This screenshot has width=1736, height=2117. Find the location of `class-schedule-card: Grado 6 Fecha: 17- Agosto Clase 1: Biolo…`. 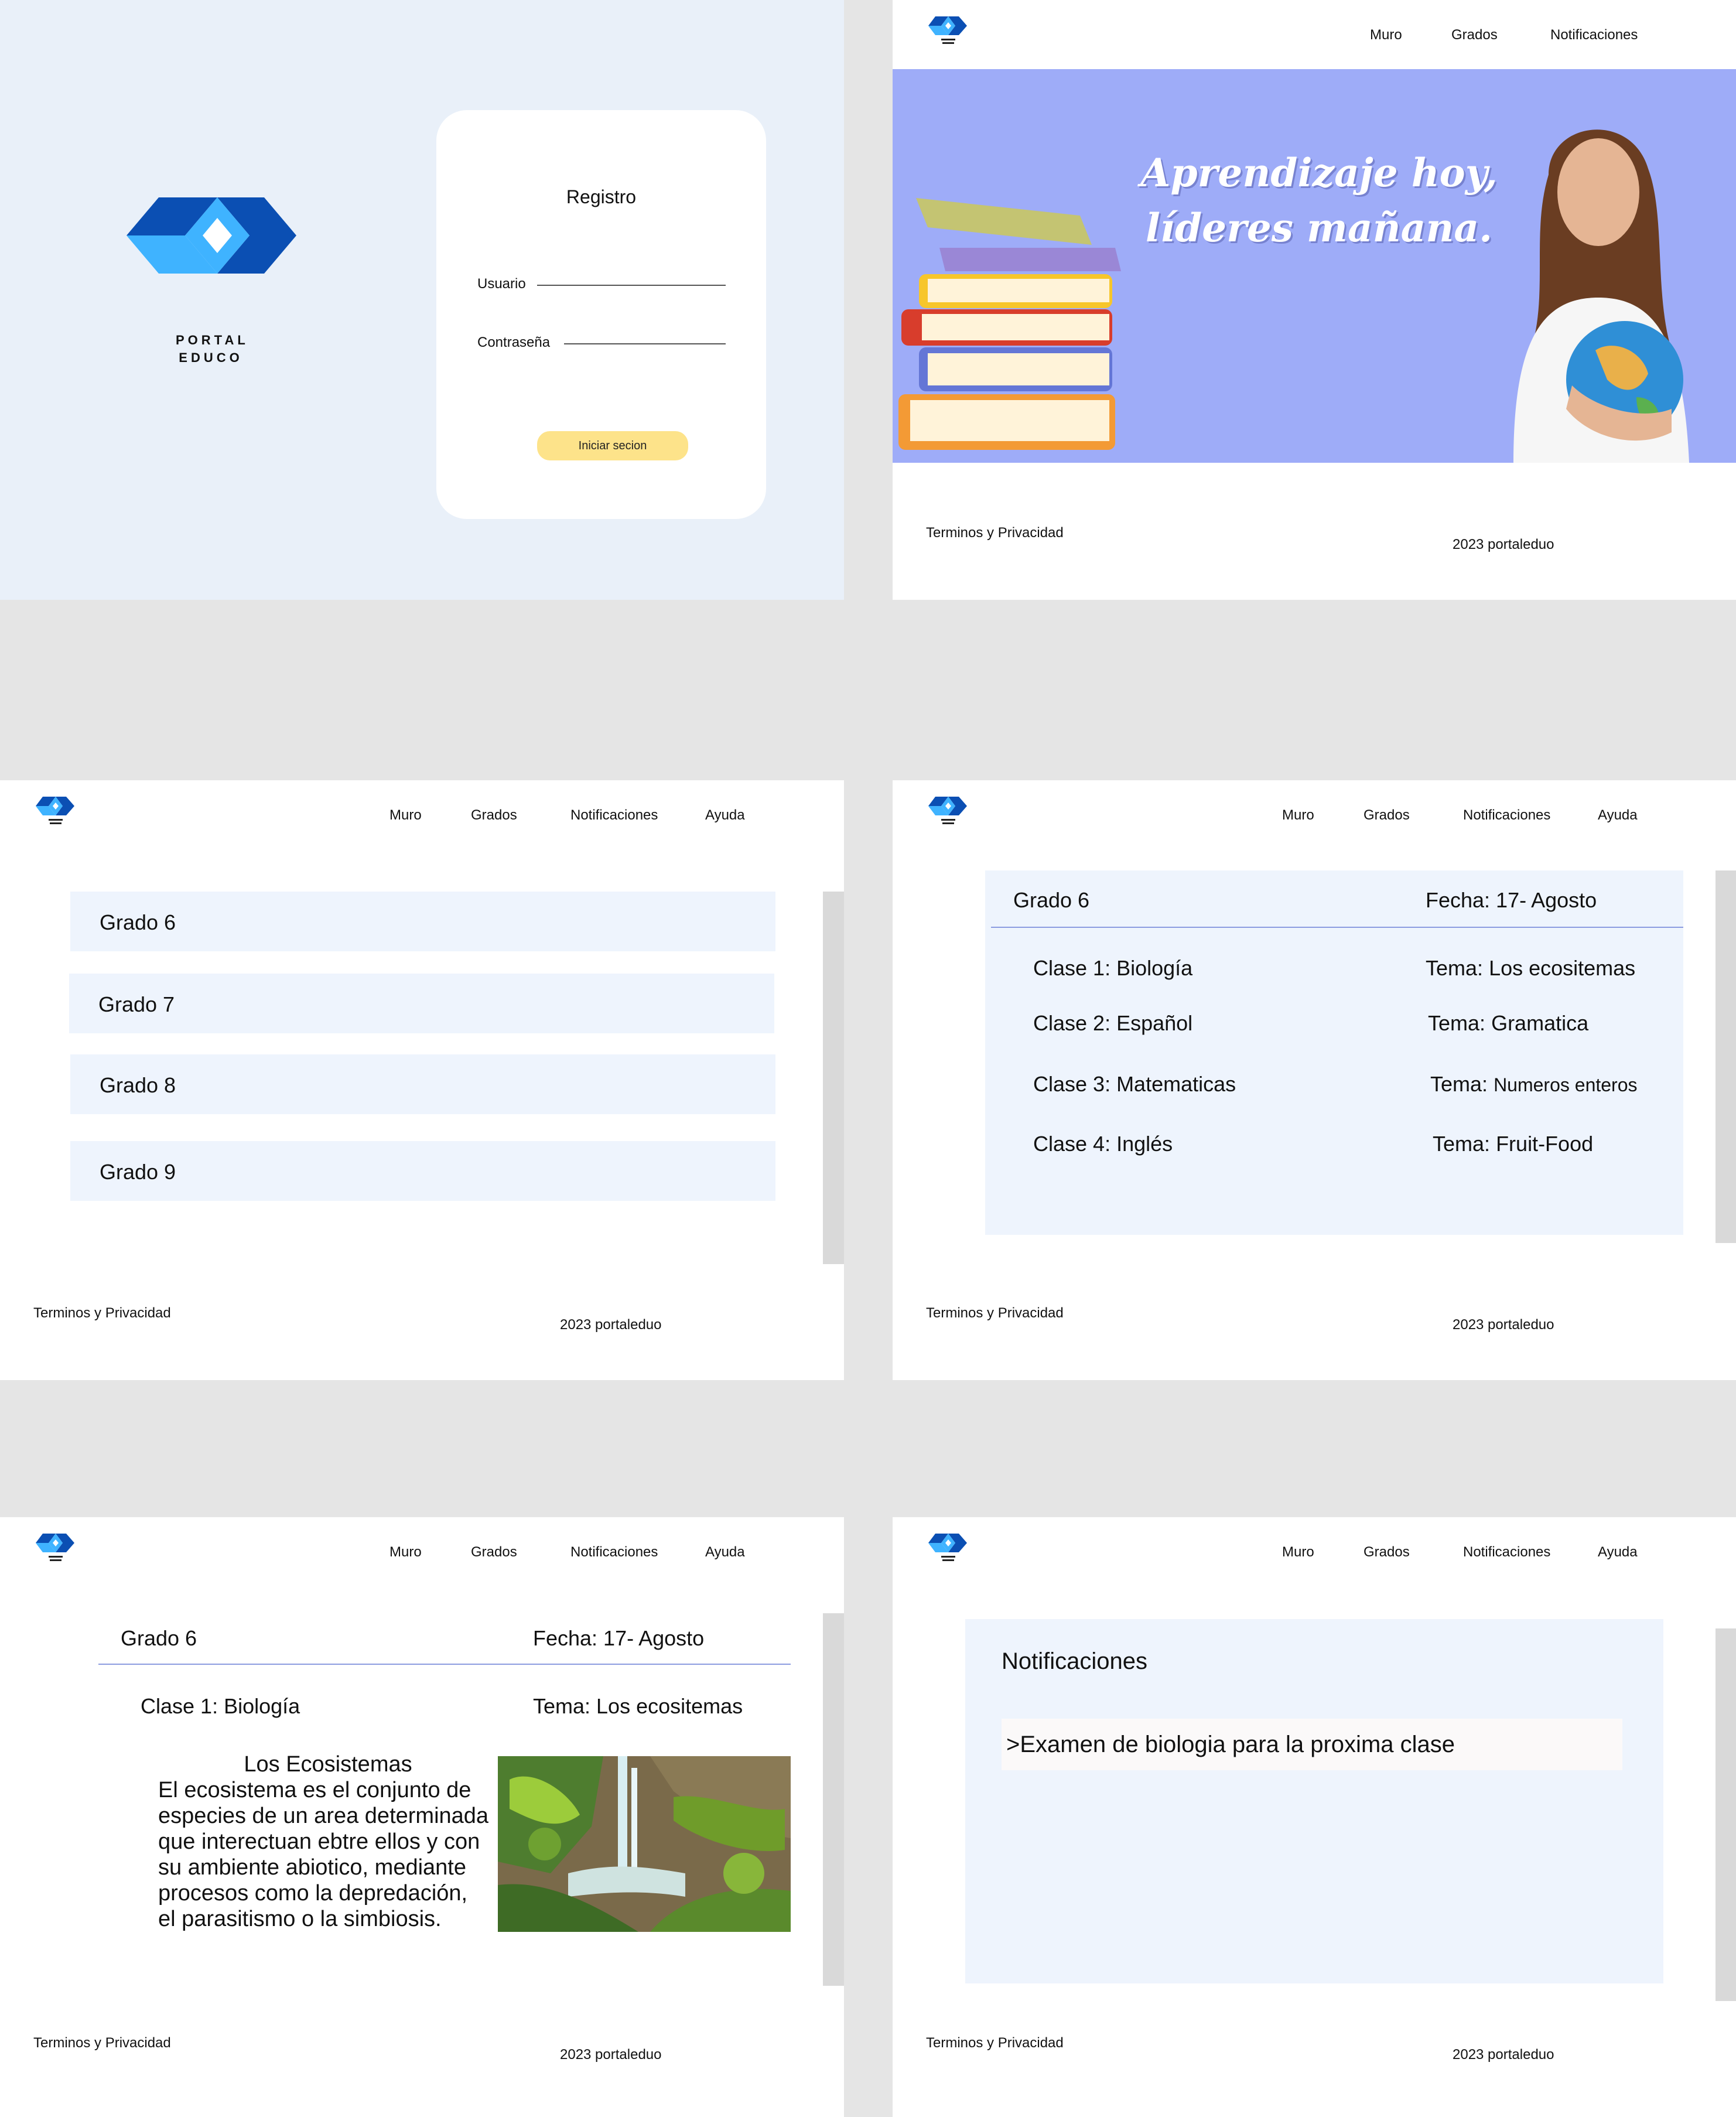

class-schedule-card: Grado 6 Fecha: 17- Agosto Clase 1: Biolo… is located at coordinates (1334, 1052).